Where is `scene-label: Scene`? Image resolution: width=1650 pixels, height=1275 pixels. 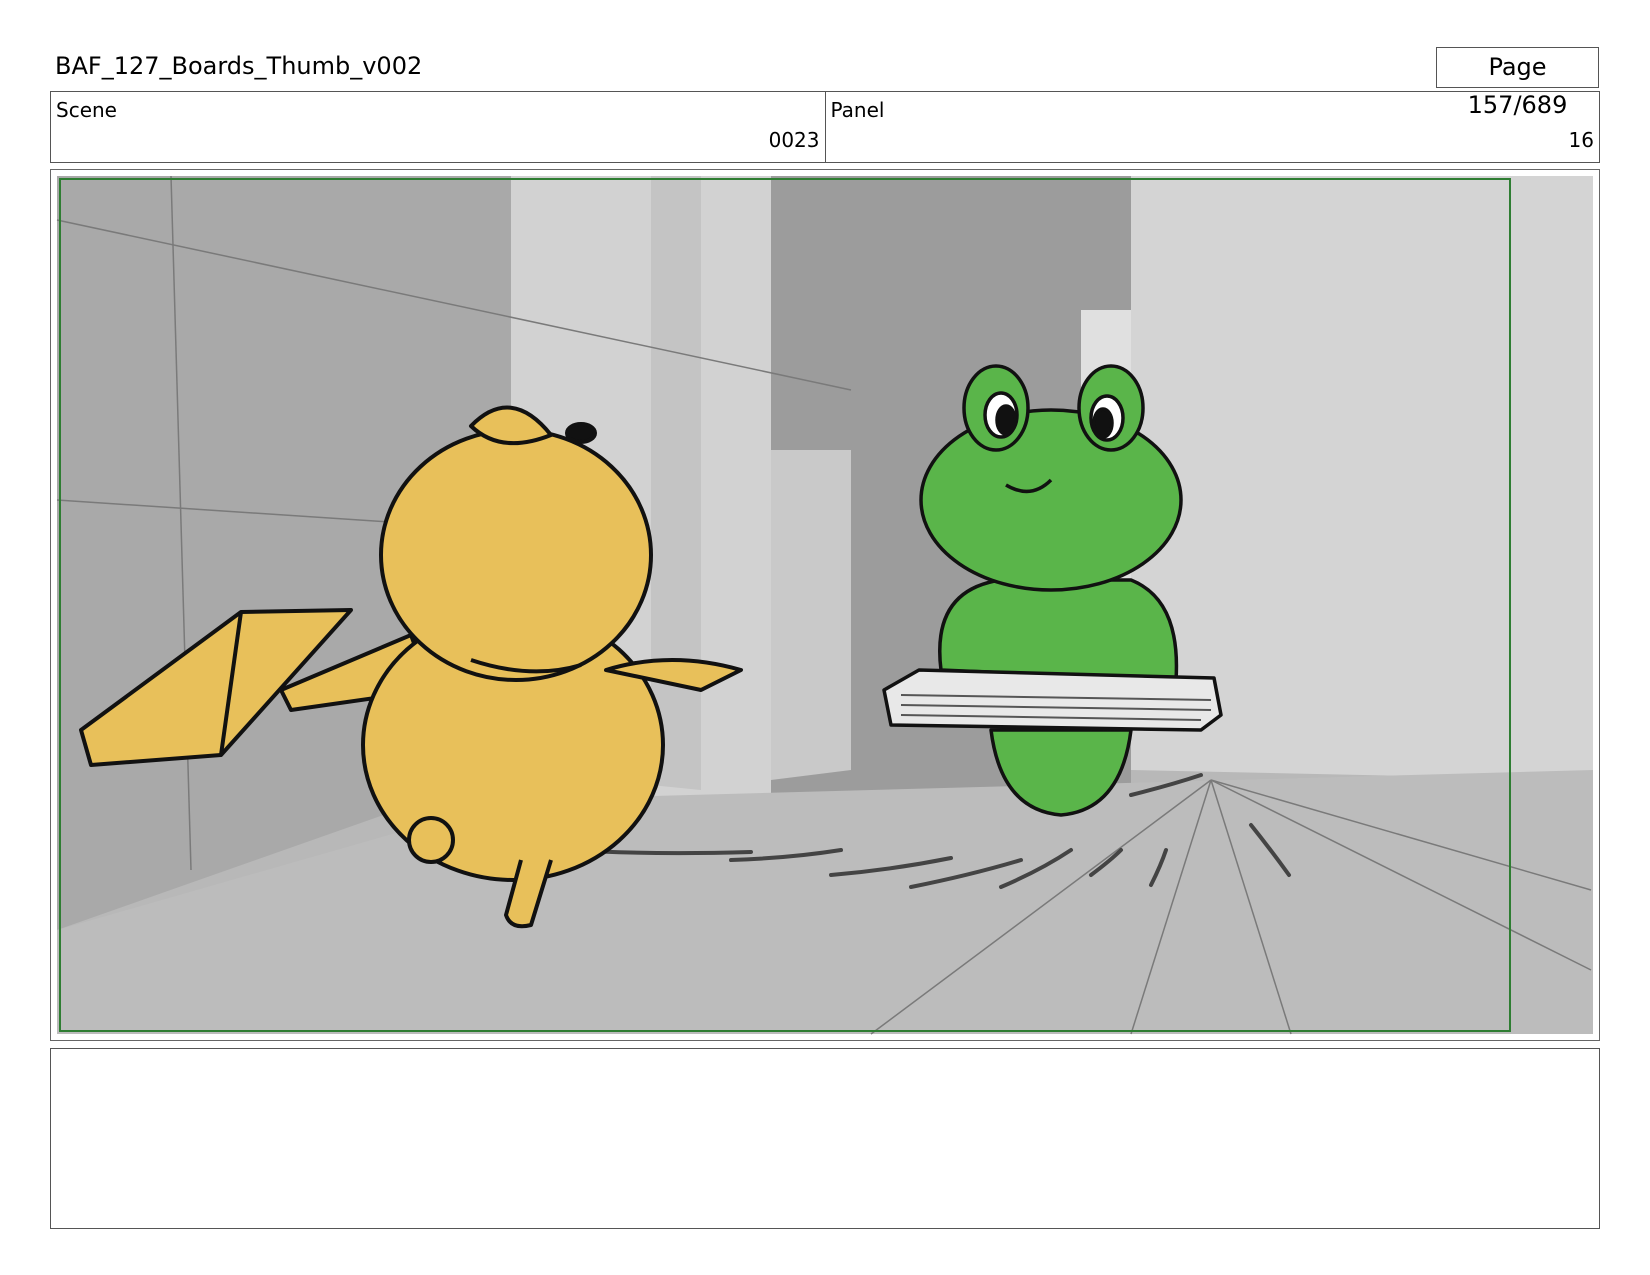
scene-label: Scene is located at coordinates (86, 110).